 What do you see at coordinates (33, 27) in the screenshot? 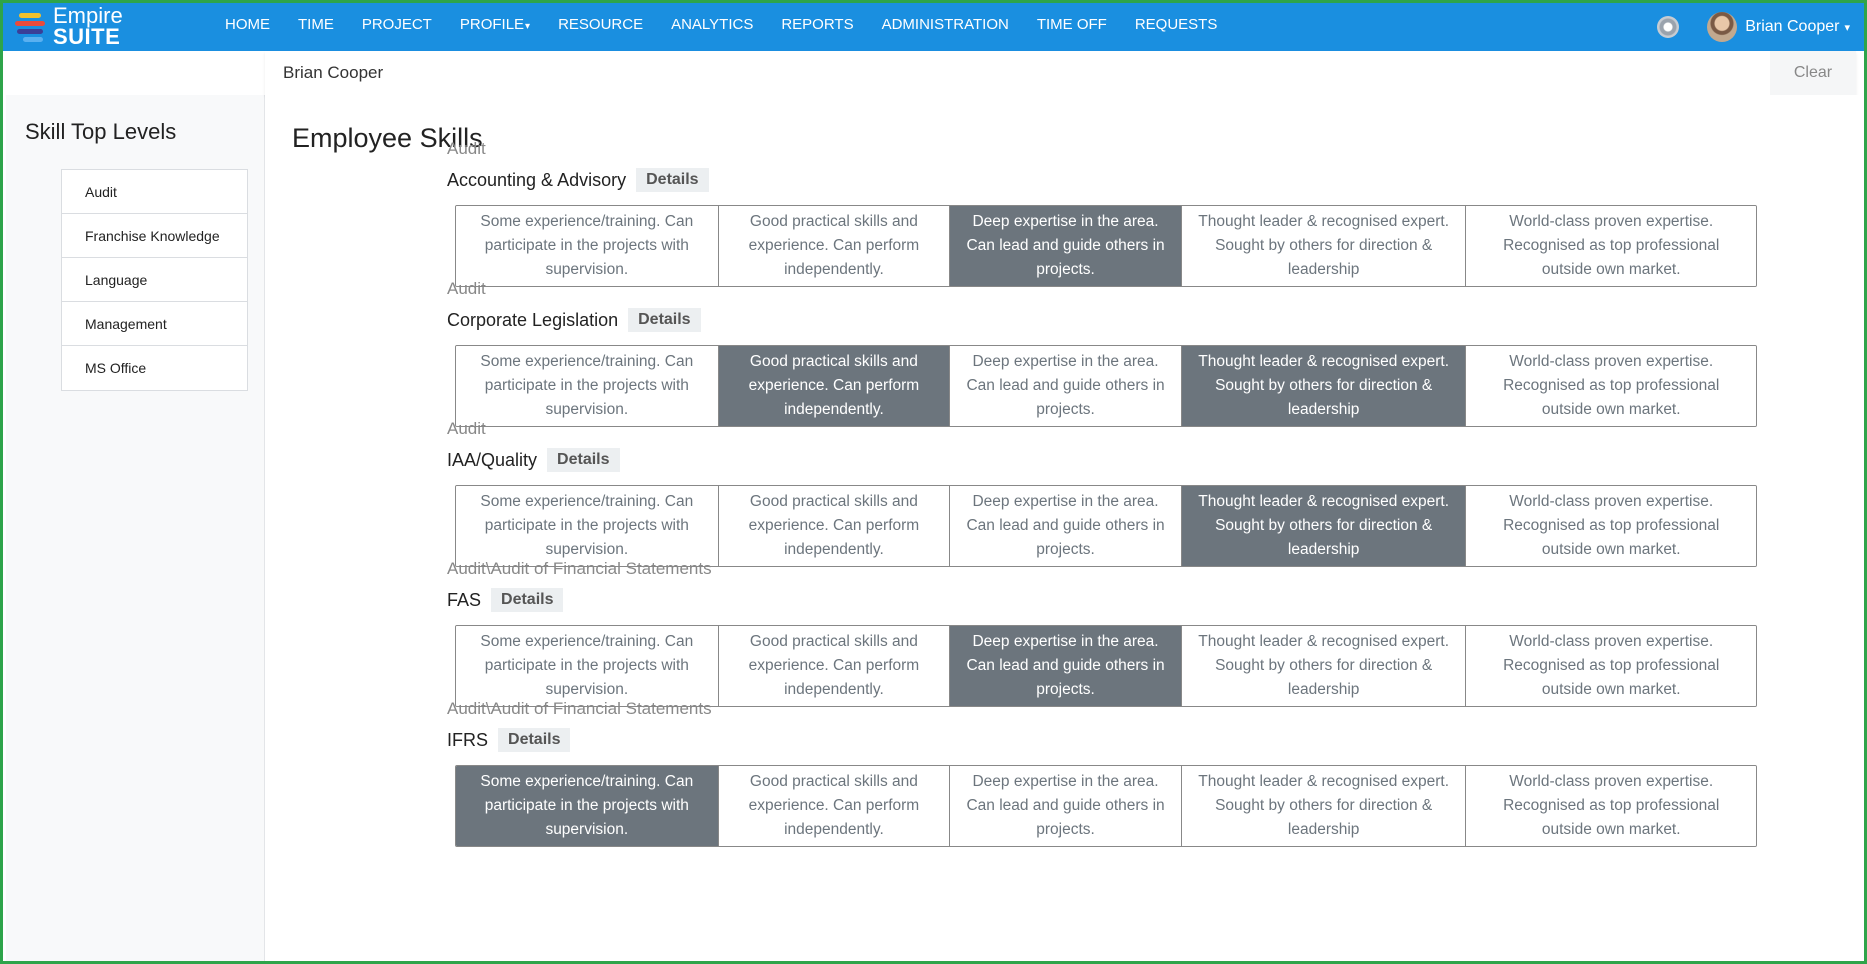
I see `logo-mark-icon` at bounding box center [33, 27].